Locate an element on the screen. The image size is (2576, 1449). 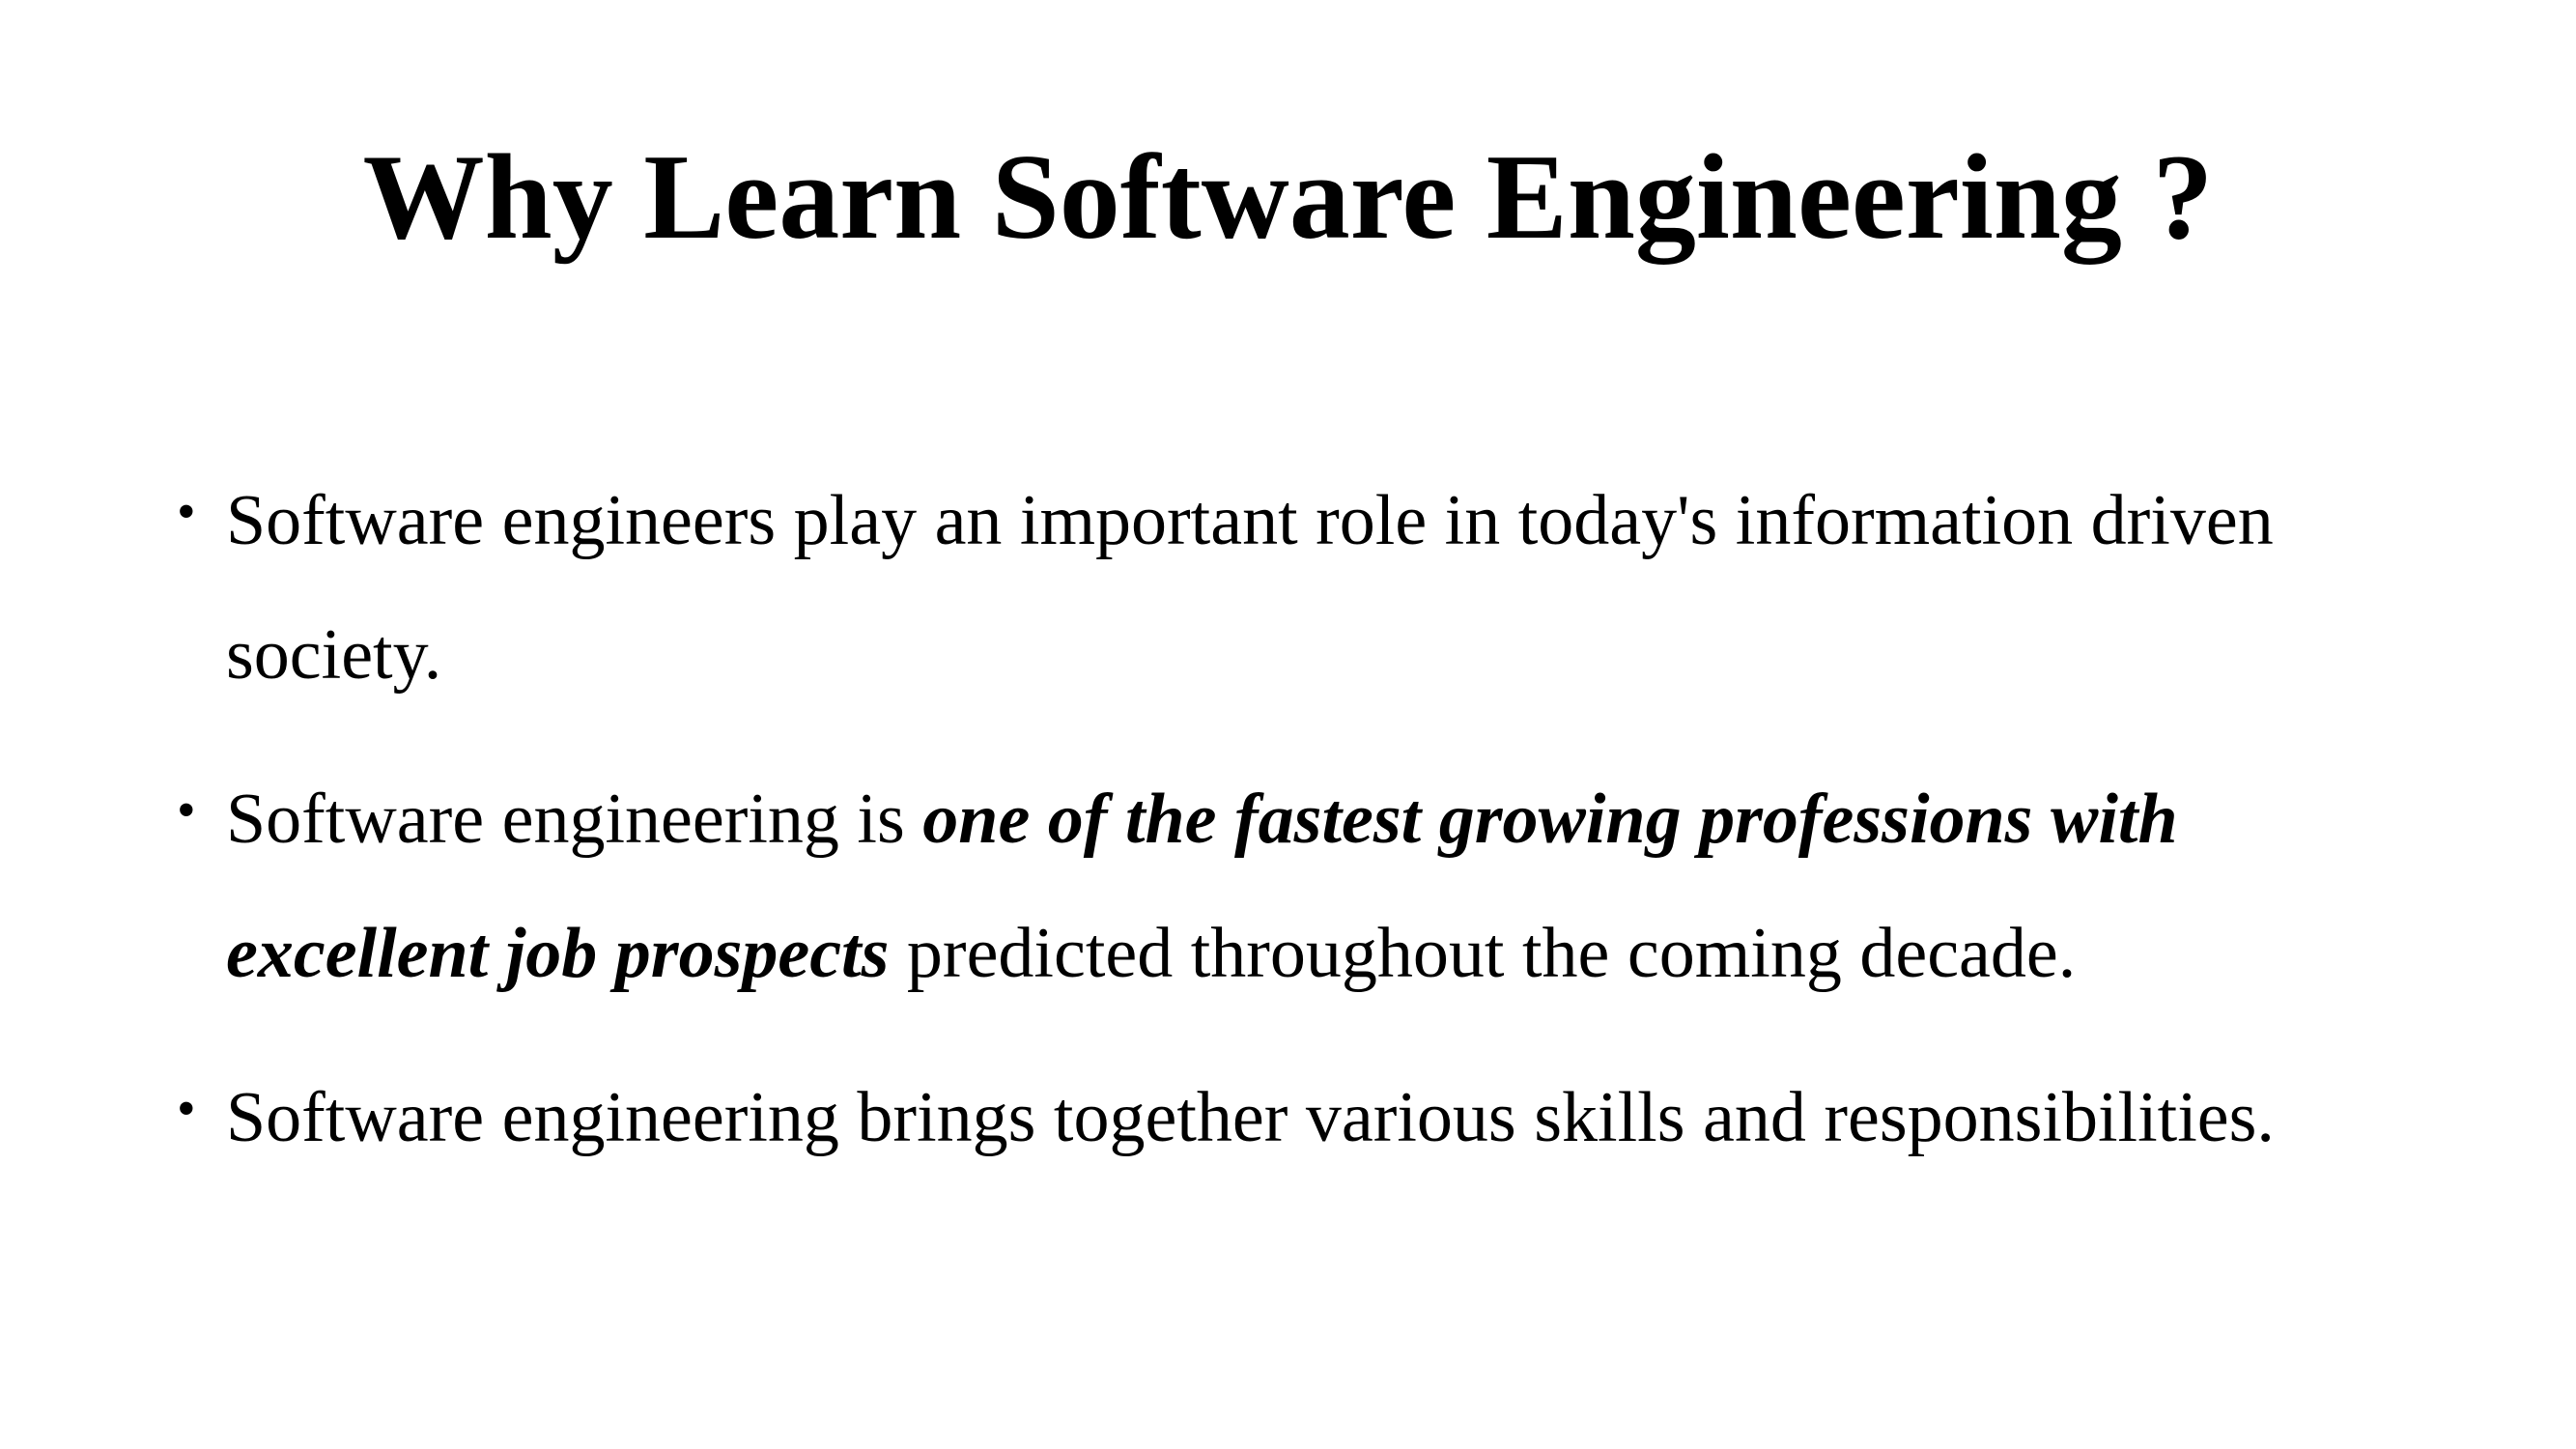
slide-title: Why Learn Software Engineering ? is located at coordinates (1288, 197).